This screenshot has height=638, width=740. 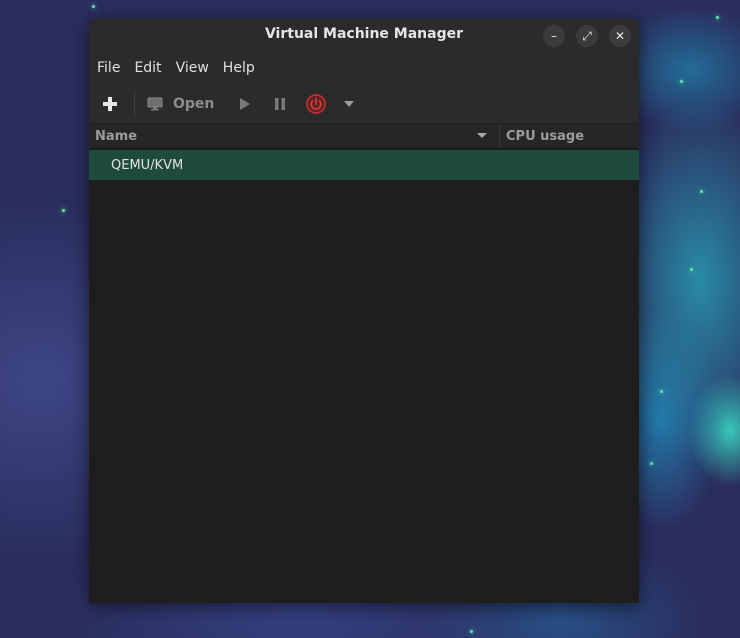 I want to click on power-icon, so click(x=316, y=103).